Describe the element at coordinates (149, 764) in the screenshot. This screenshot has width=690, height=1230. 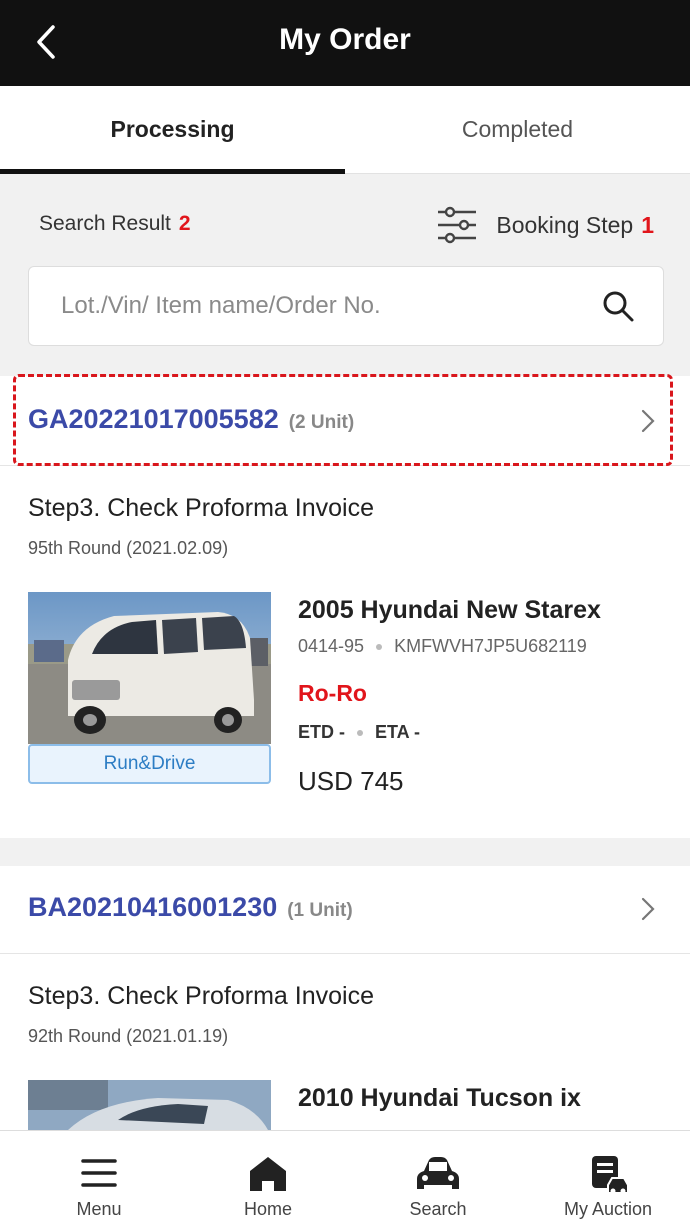
I see `run-drive-badge: Run&Drive` at that location.